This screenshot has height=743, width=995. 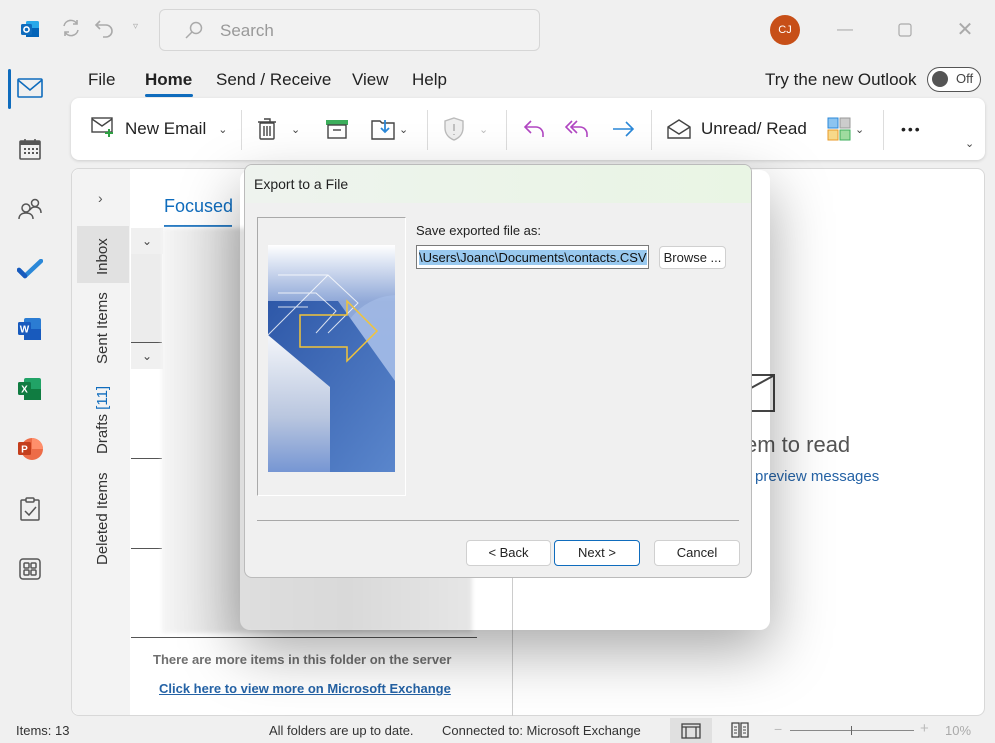 I want to click on dialog-title-bar: Export to a File, so click(x=498, y=184).